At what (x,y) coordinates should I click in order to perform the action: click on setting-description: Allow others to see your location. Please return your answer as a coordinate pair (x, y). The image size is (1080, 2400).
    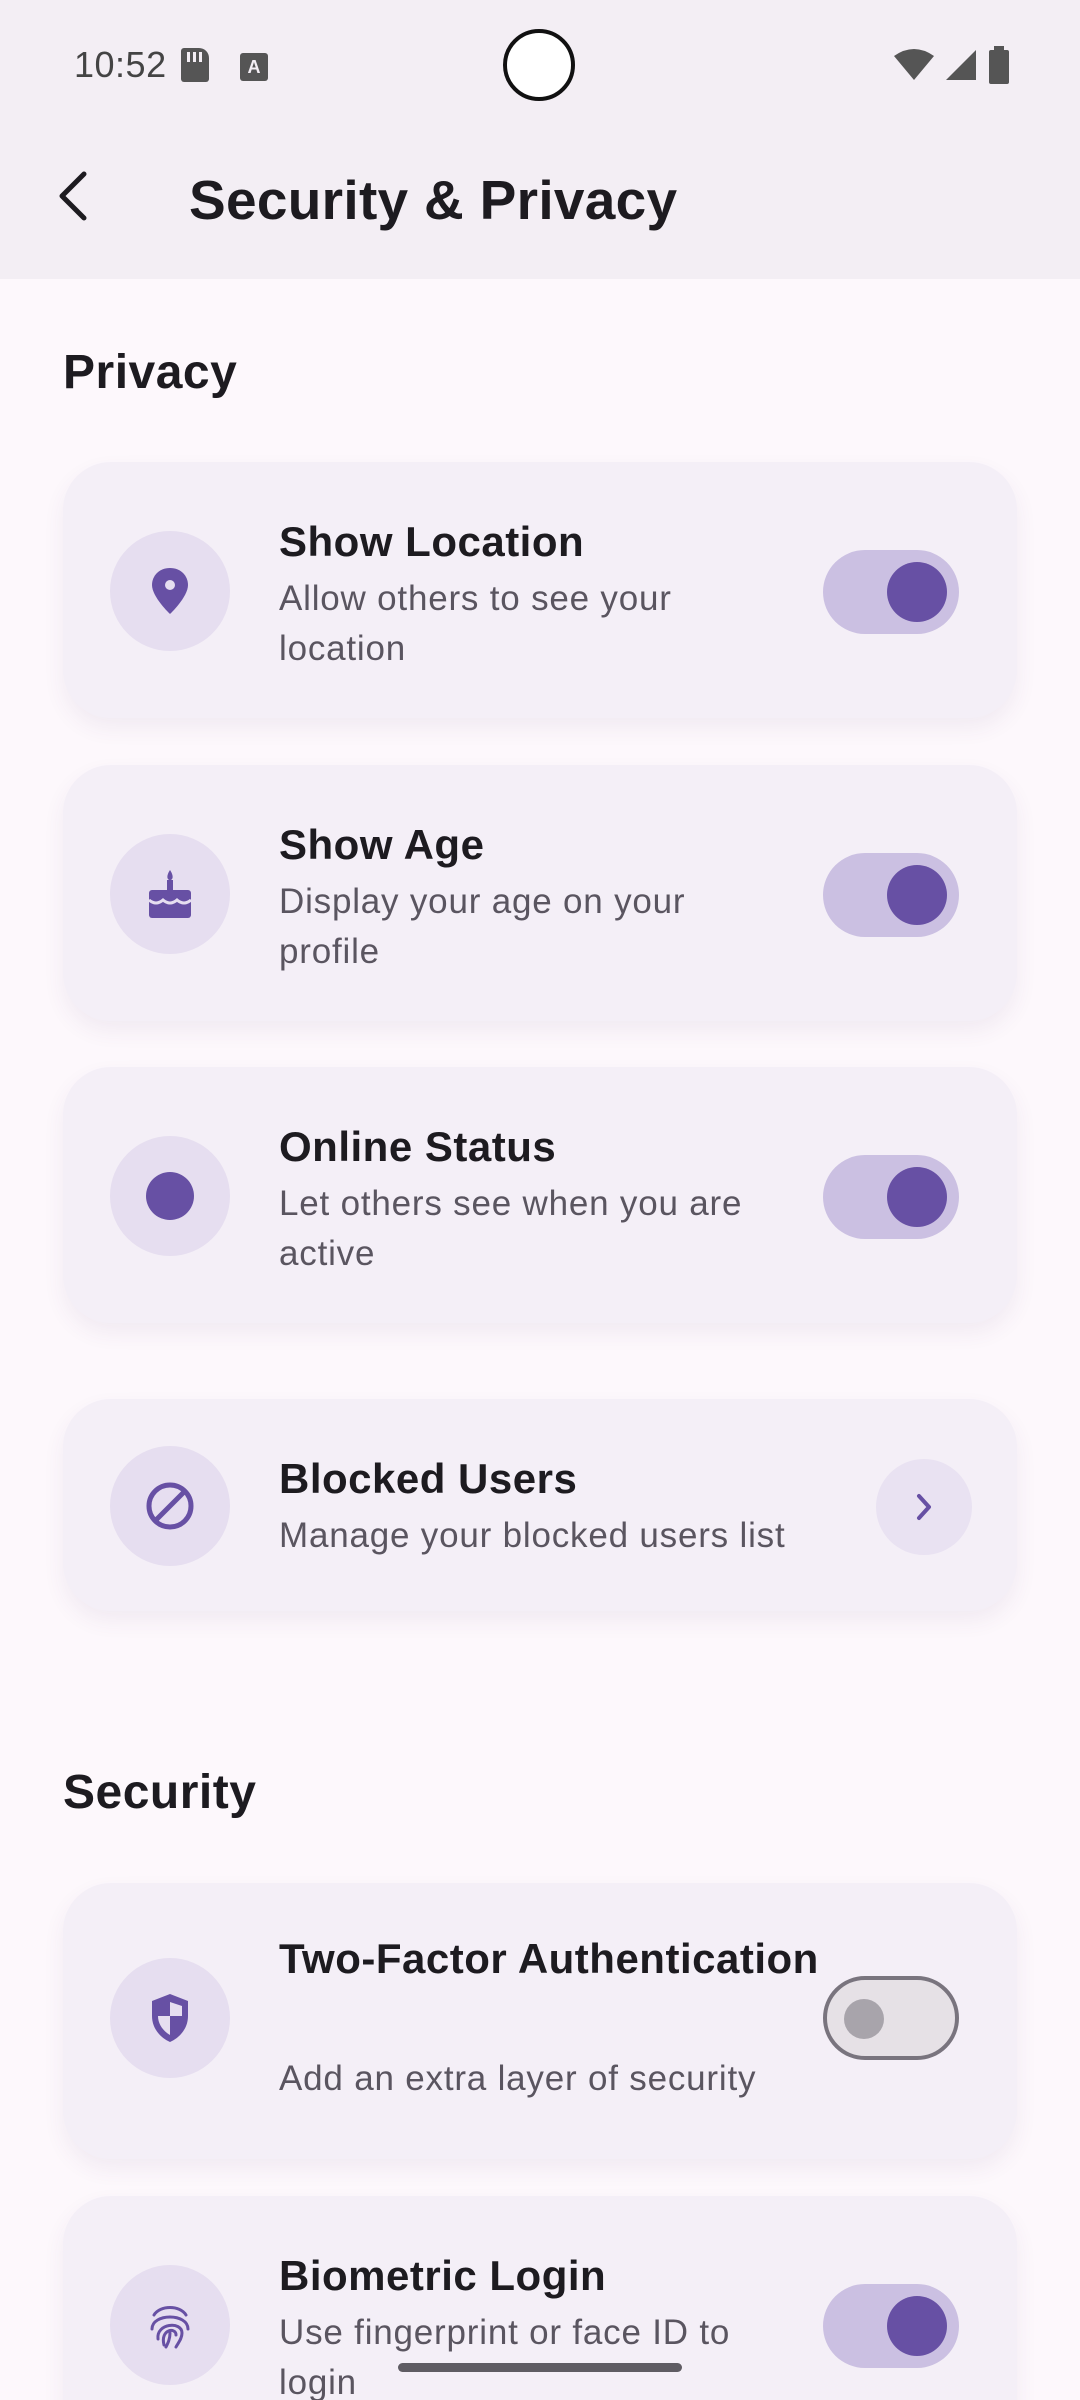
    Looking at the image, I should click on (475, 623).